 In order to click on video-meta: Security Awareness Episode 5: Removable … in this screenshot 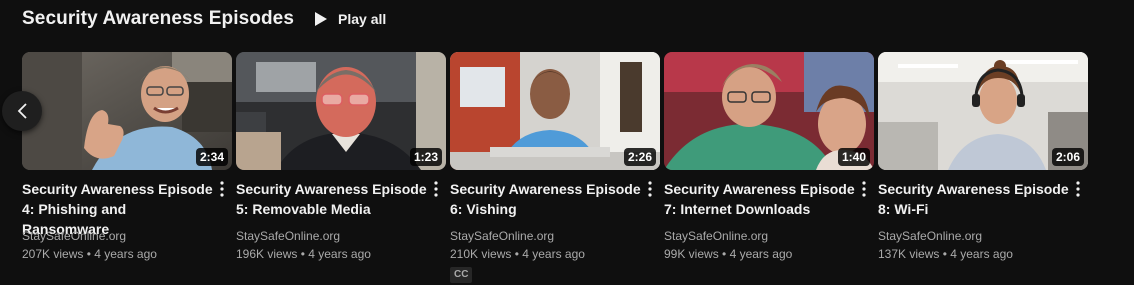, I will do `click(341, 216)`.